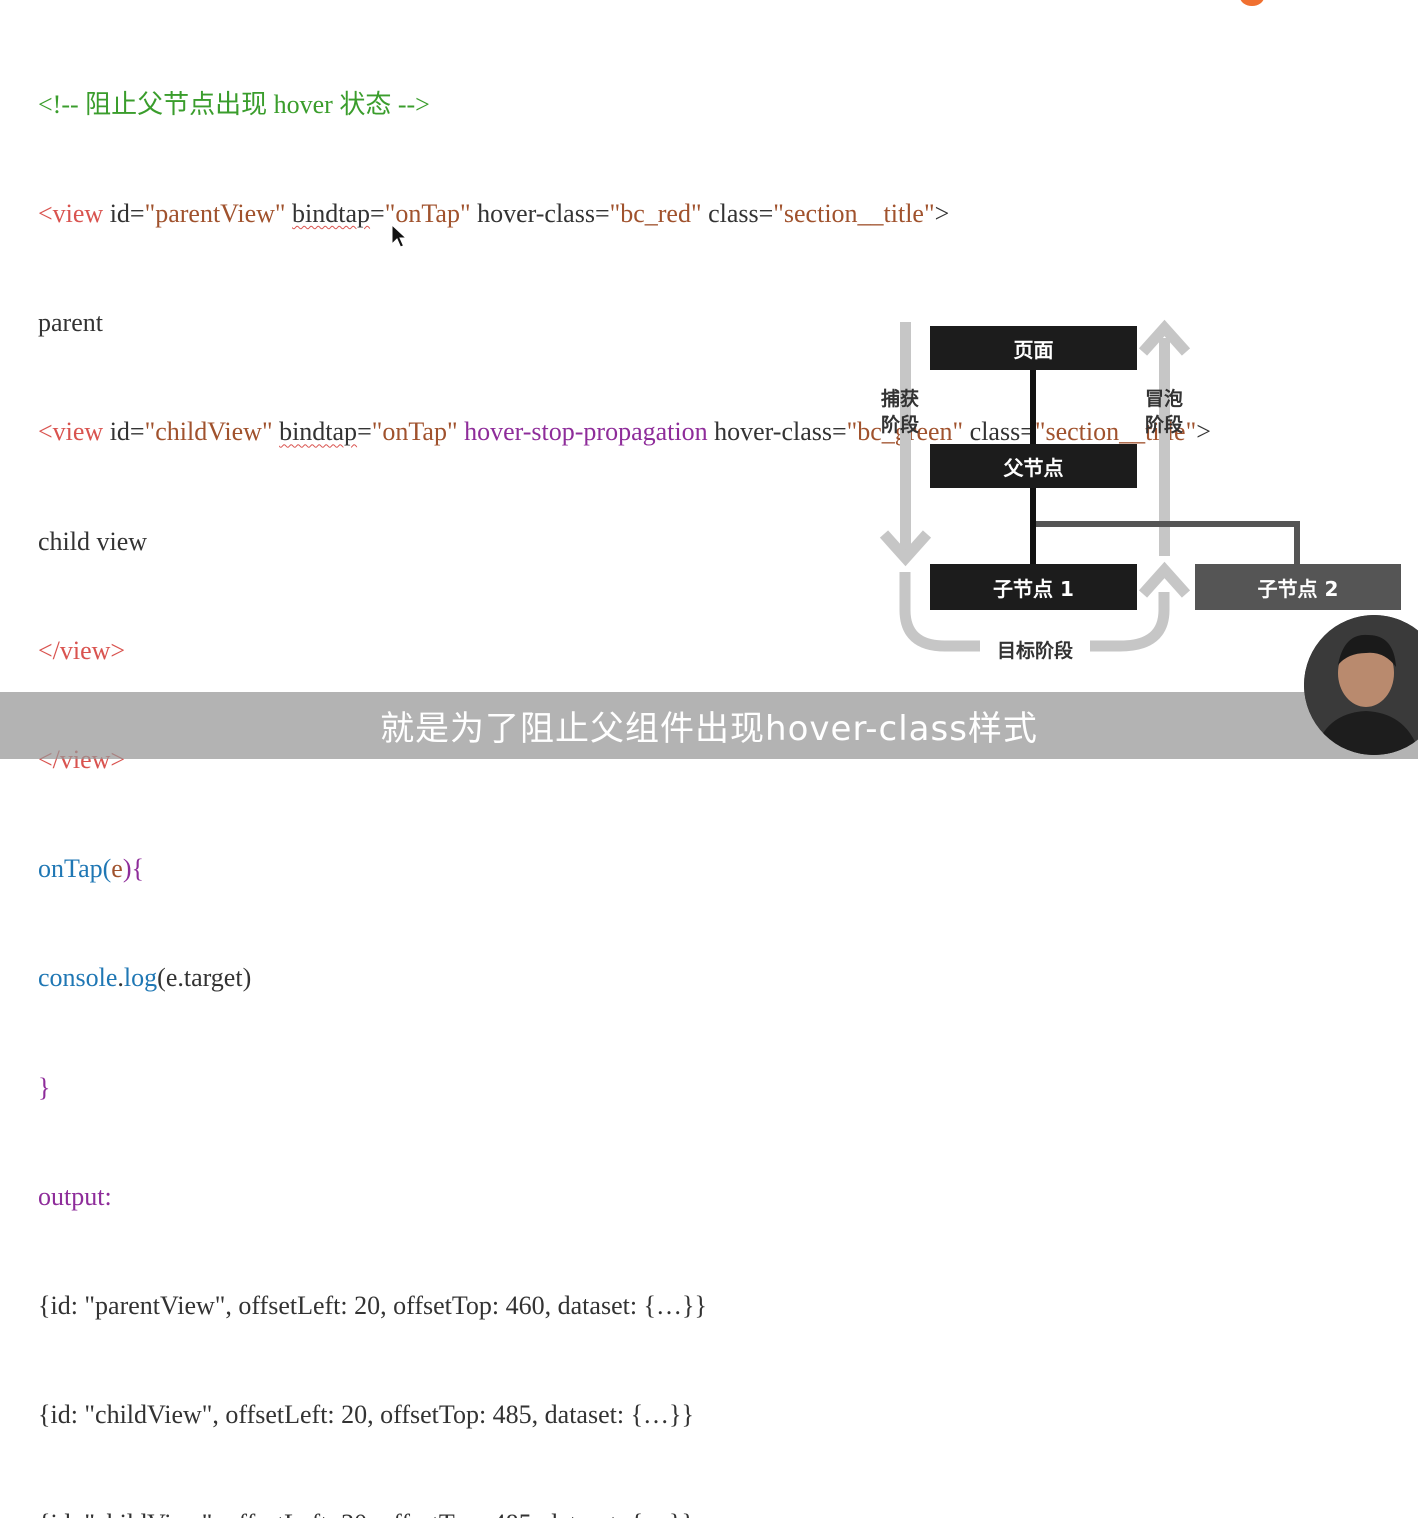 This screenshot has width=1418, height=1518. Describe the element at coordinates (900, 412) in the screenshot. I see `capture-phase-label: 捕获 阶段` at that location.